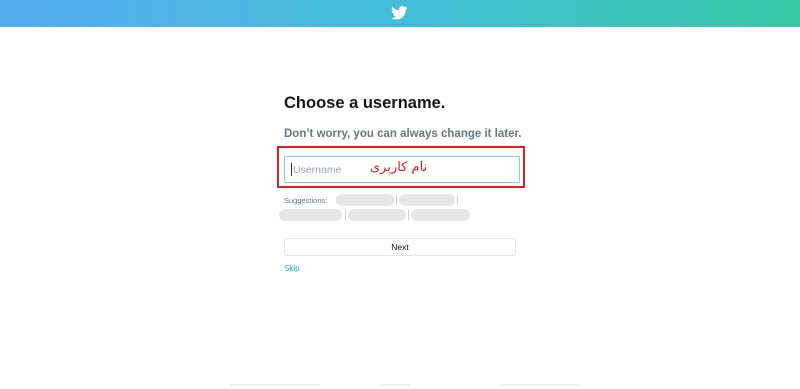  What do you see at coordinates (399, 167) in the screenshot?
I see `annotation-label: نام کاربری` at bounding box center [399, 167].